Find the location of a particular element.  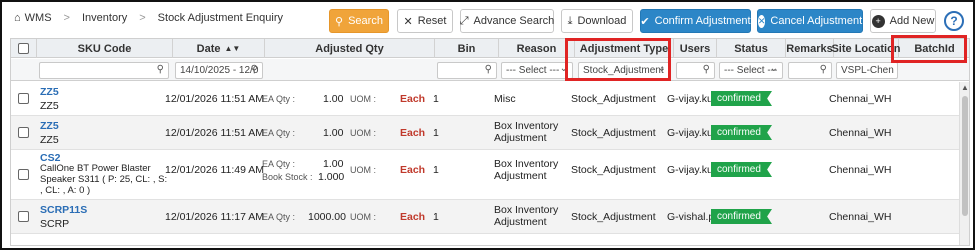

confirm-adjustment-button: ✔ Confirm Adjustment is located at coordinates (695, 21).